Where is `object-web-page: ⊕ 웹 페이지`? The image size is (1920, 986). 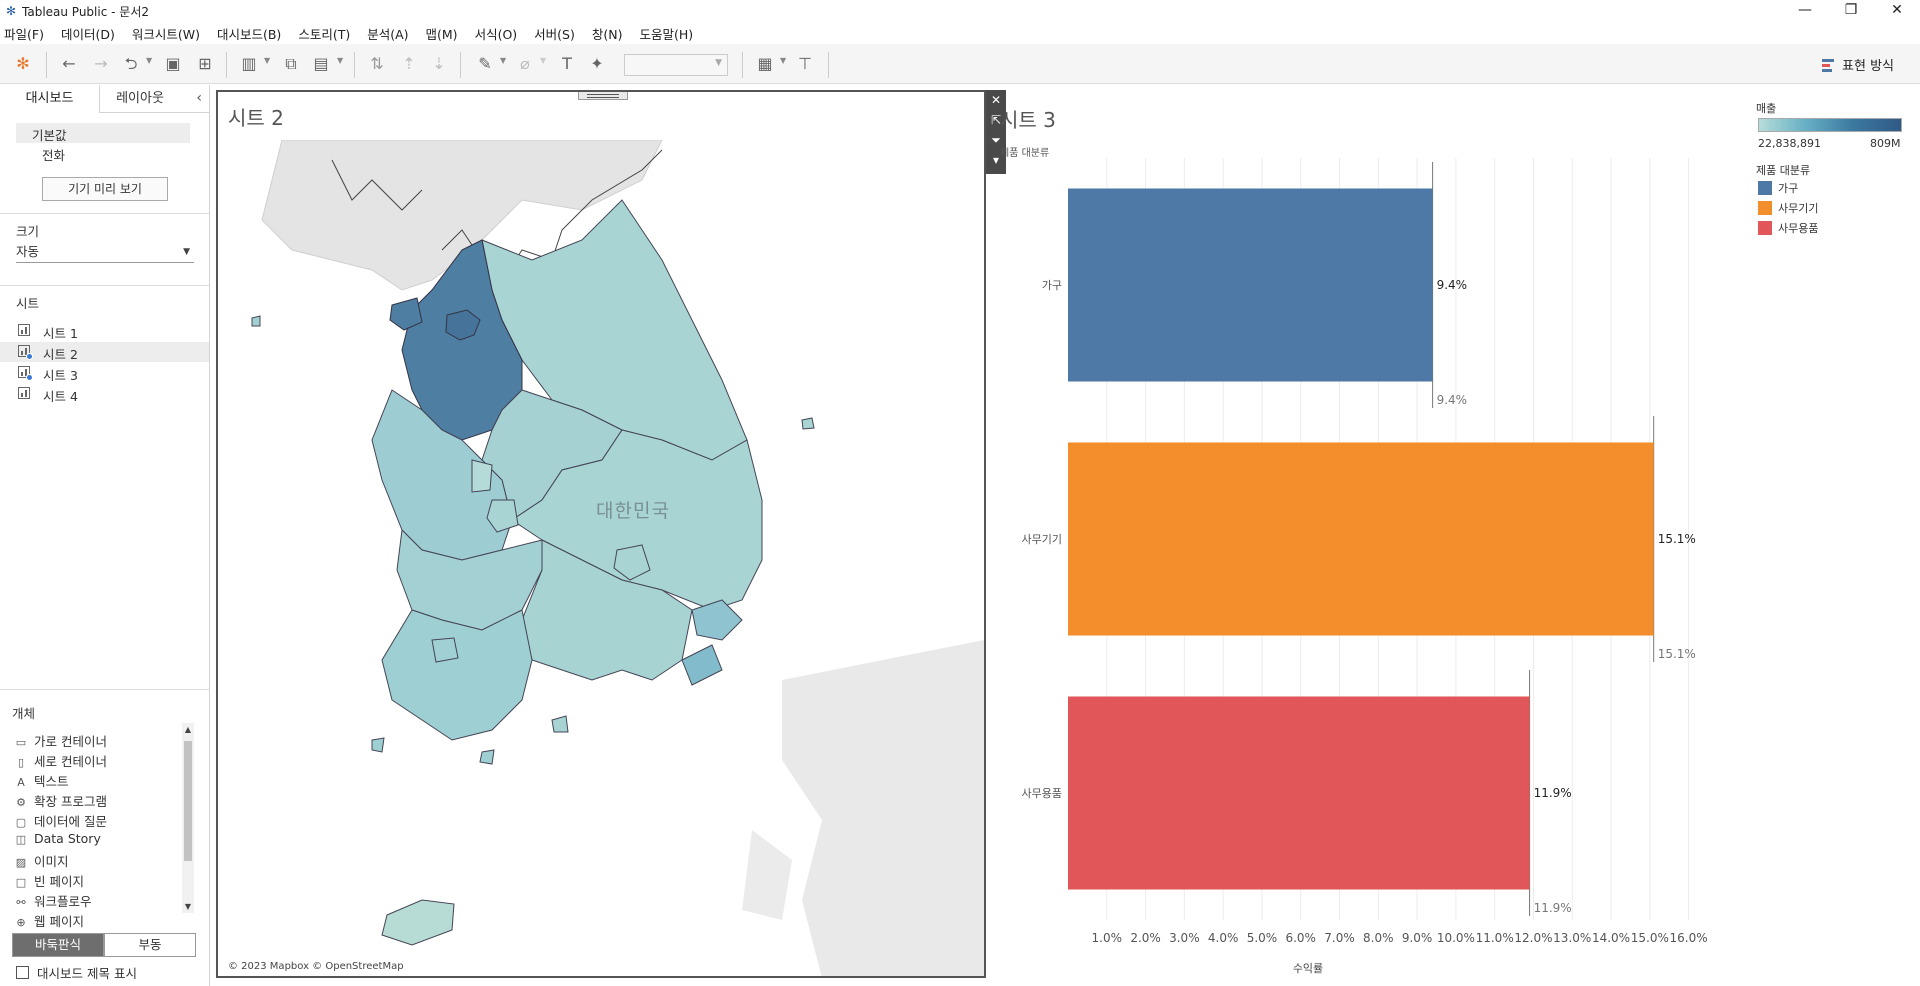
object-web-page: ⊕ 웹 페이지 is located at coordinates (49, 921).